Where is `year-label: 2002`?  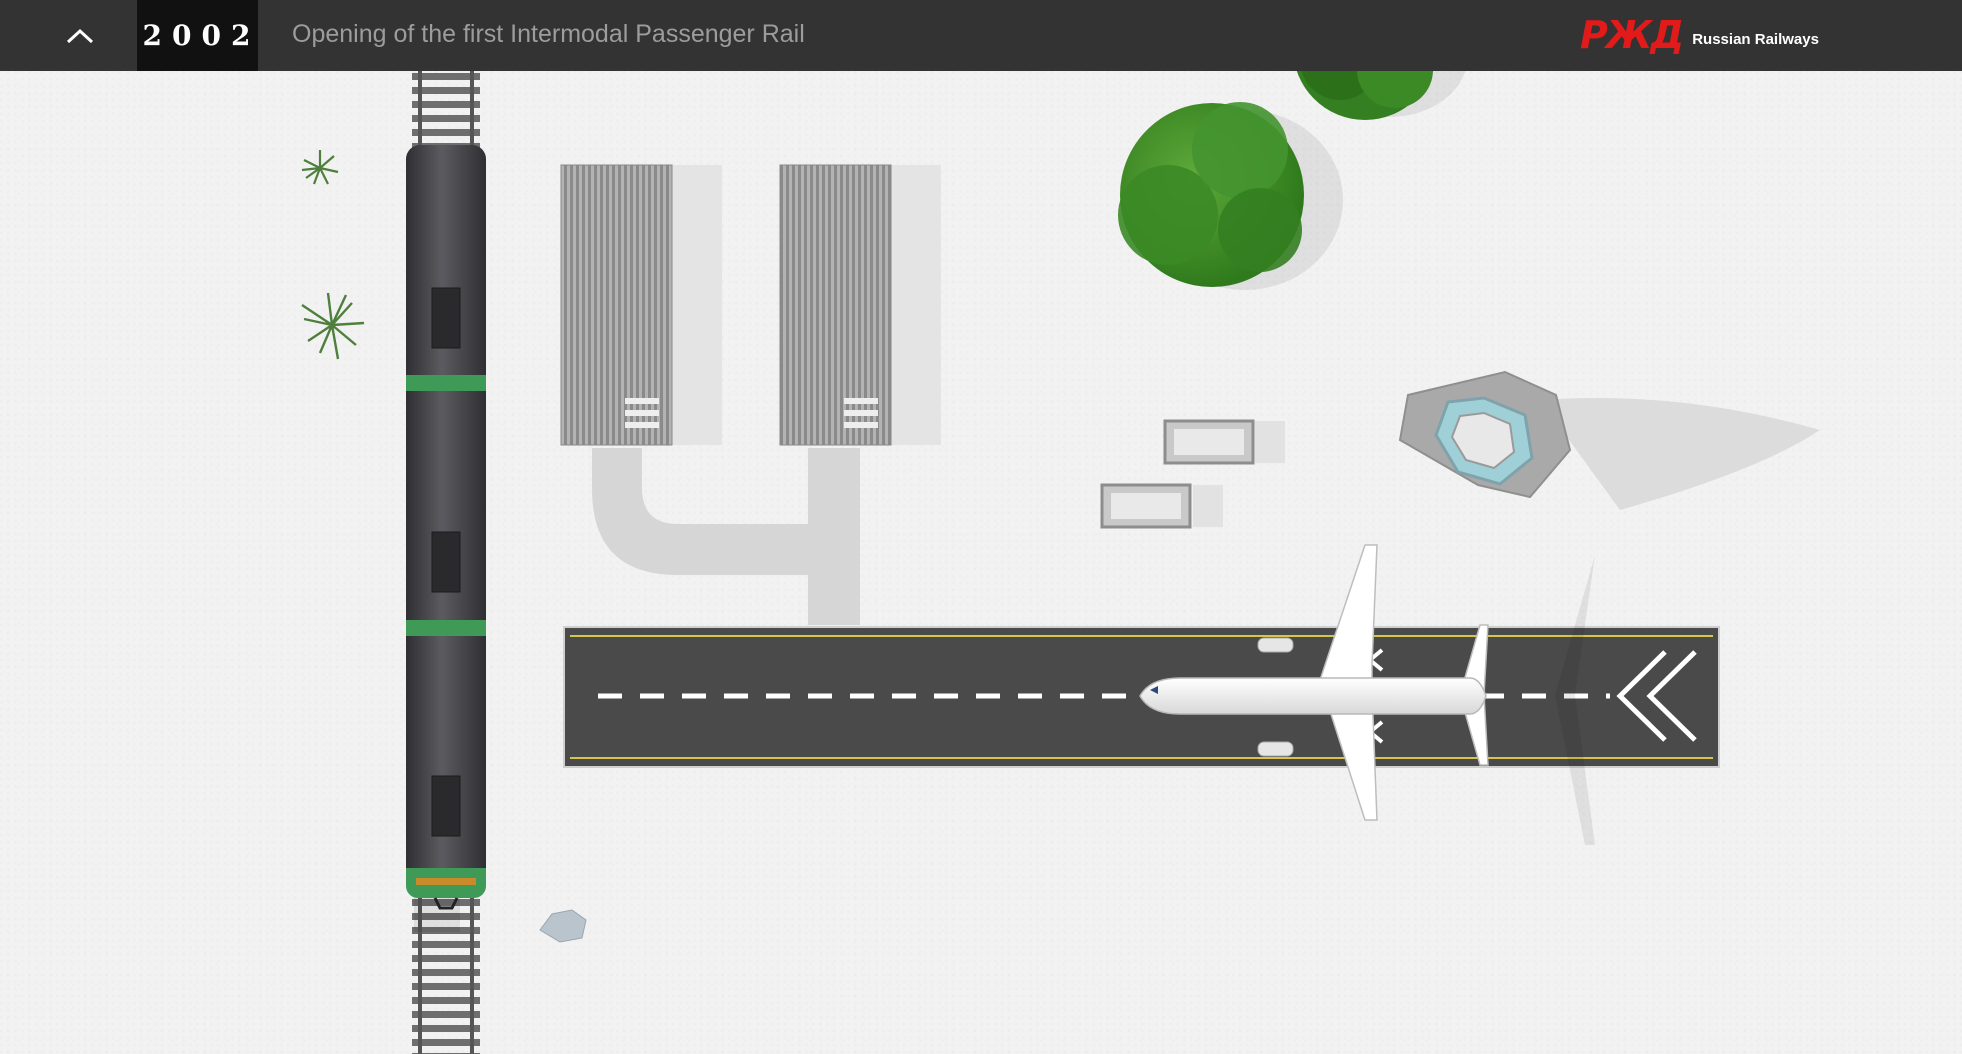 year-label: 2002 is located at coordinates (201, 35).